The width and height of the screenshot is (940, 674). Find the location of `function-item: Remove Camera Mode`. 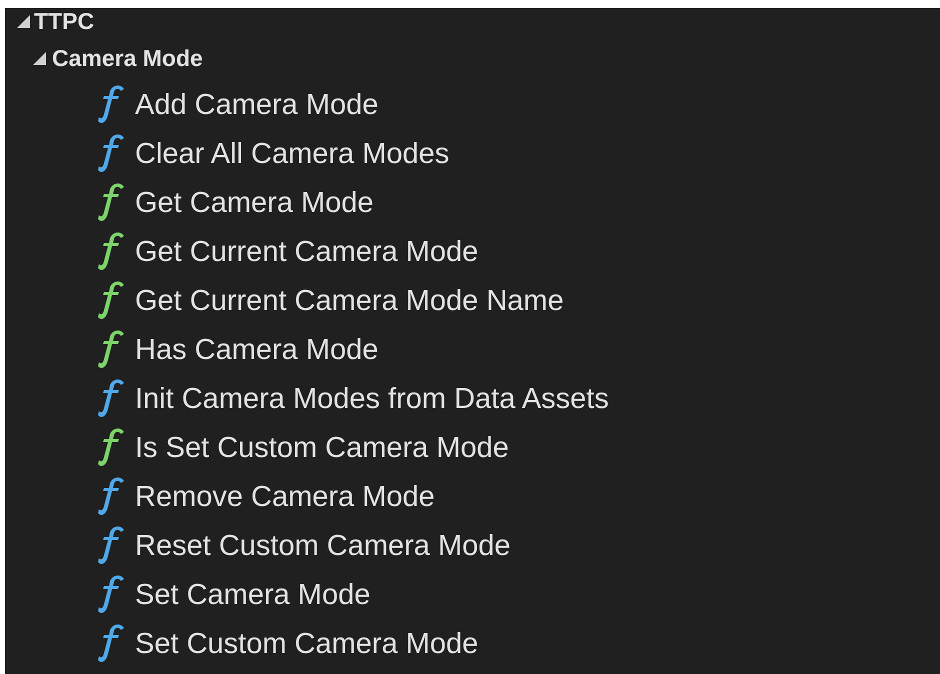

function-item: Remove Camera Mode is located at coordinates (285, 497).